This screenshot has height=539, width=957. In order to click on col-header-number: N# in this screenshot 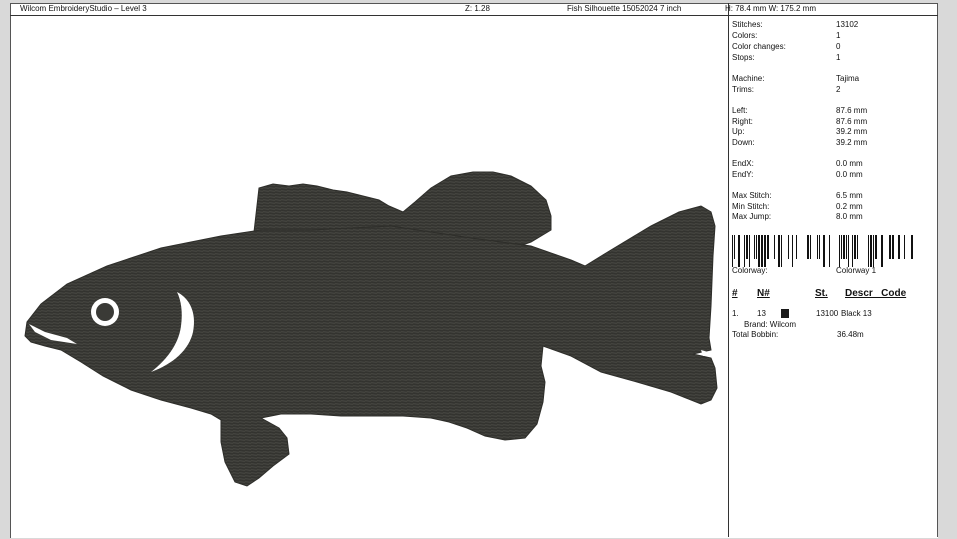, I will do `click(763, 293)`.